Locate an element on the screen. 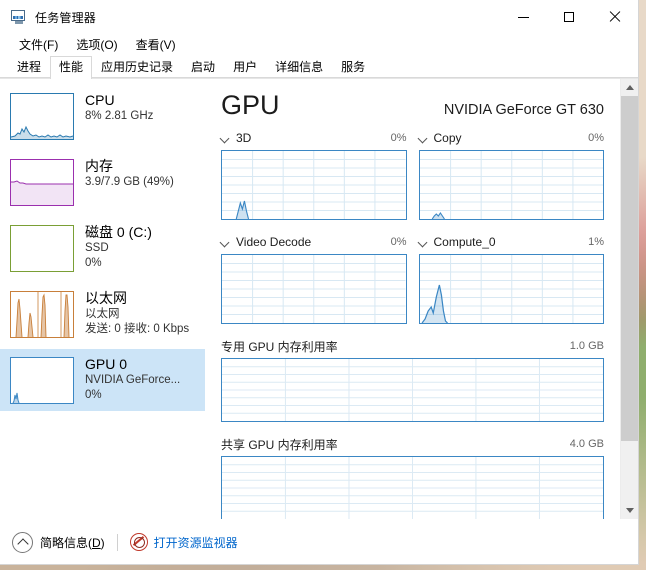 The image size is (646, 570). cpu-stat: 8% 2.81 GHz is located at coordinates (119, 116).